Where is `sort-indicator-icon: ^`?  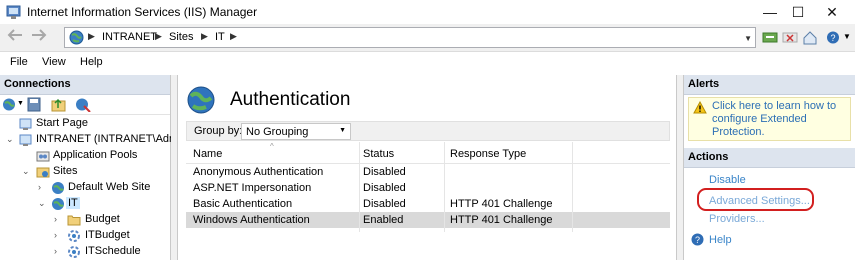
sort-indicator-icon: ^ is located at coordinates (272, 146).